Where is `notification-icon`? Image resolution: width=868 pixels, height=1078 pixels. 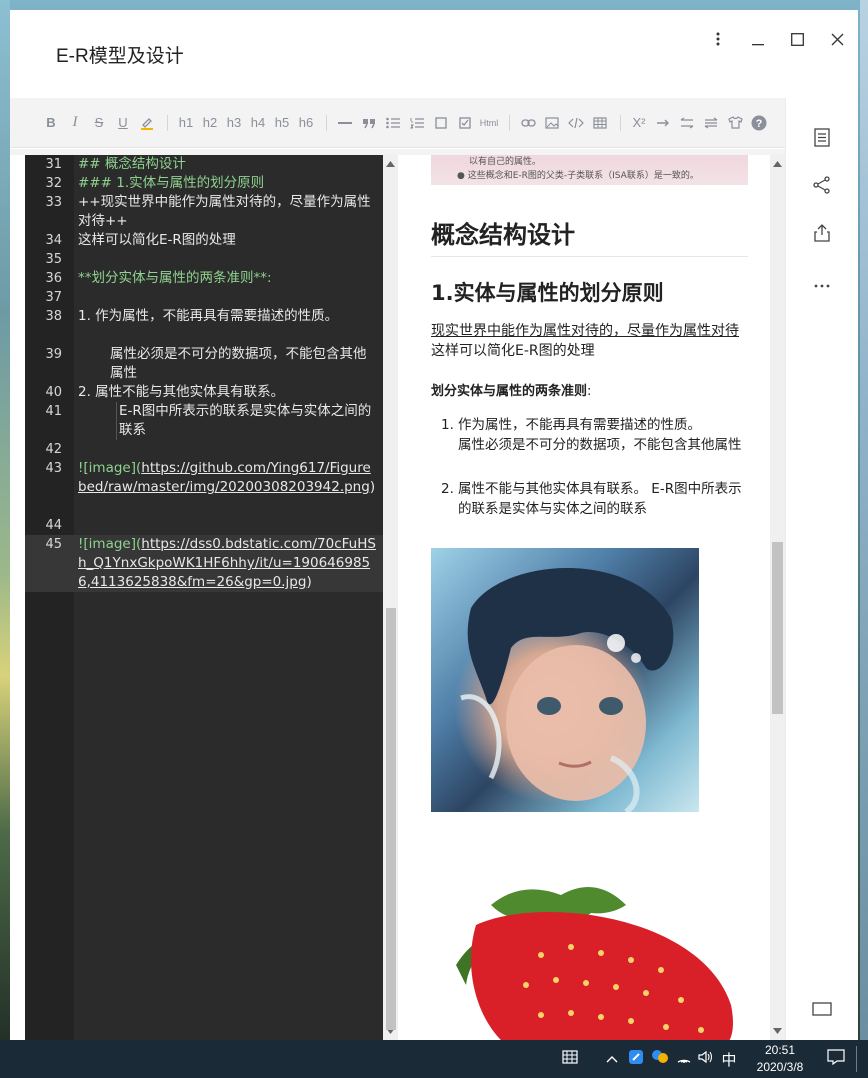
notification-icon is located at coordinates (836, 1059).